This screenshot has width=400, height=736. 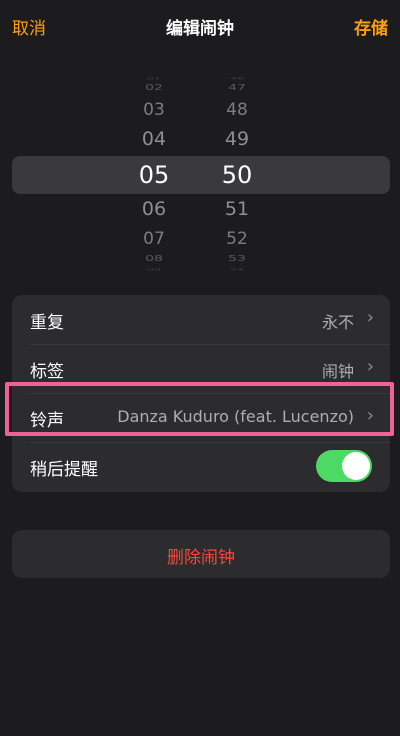 I want to click on repeat-row: 重复 永不 ›, so click(x=201, y=319).